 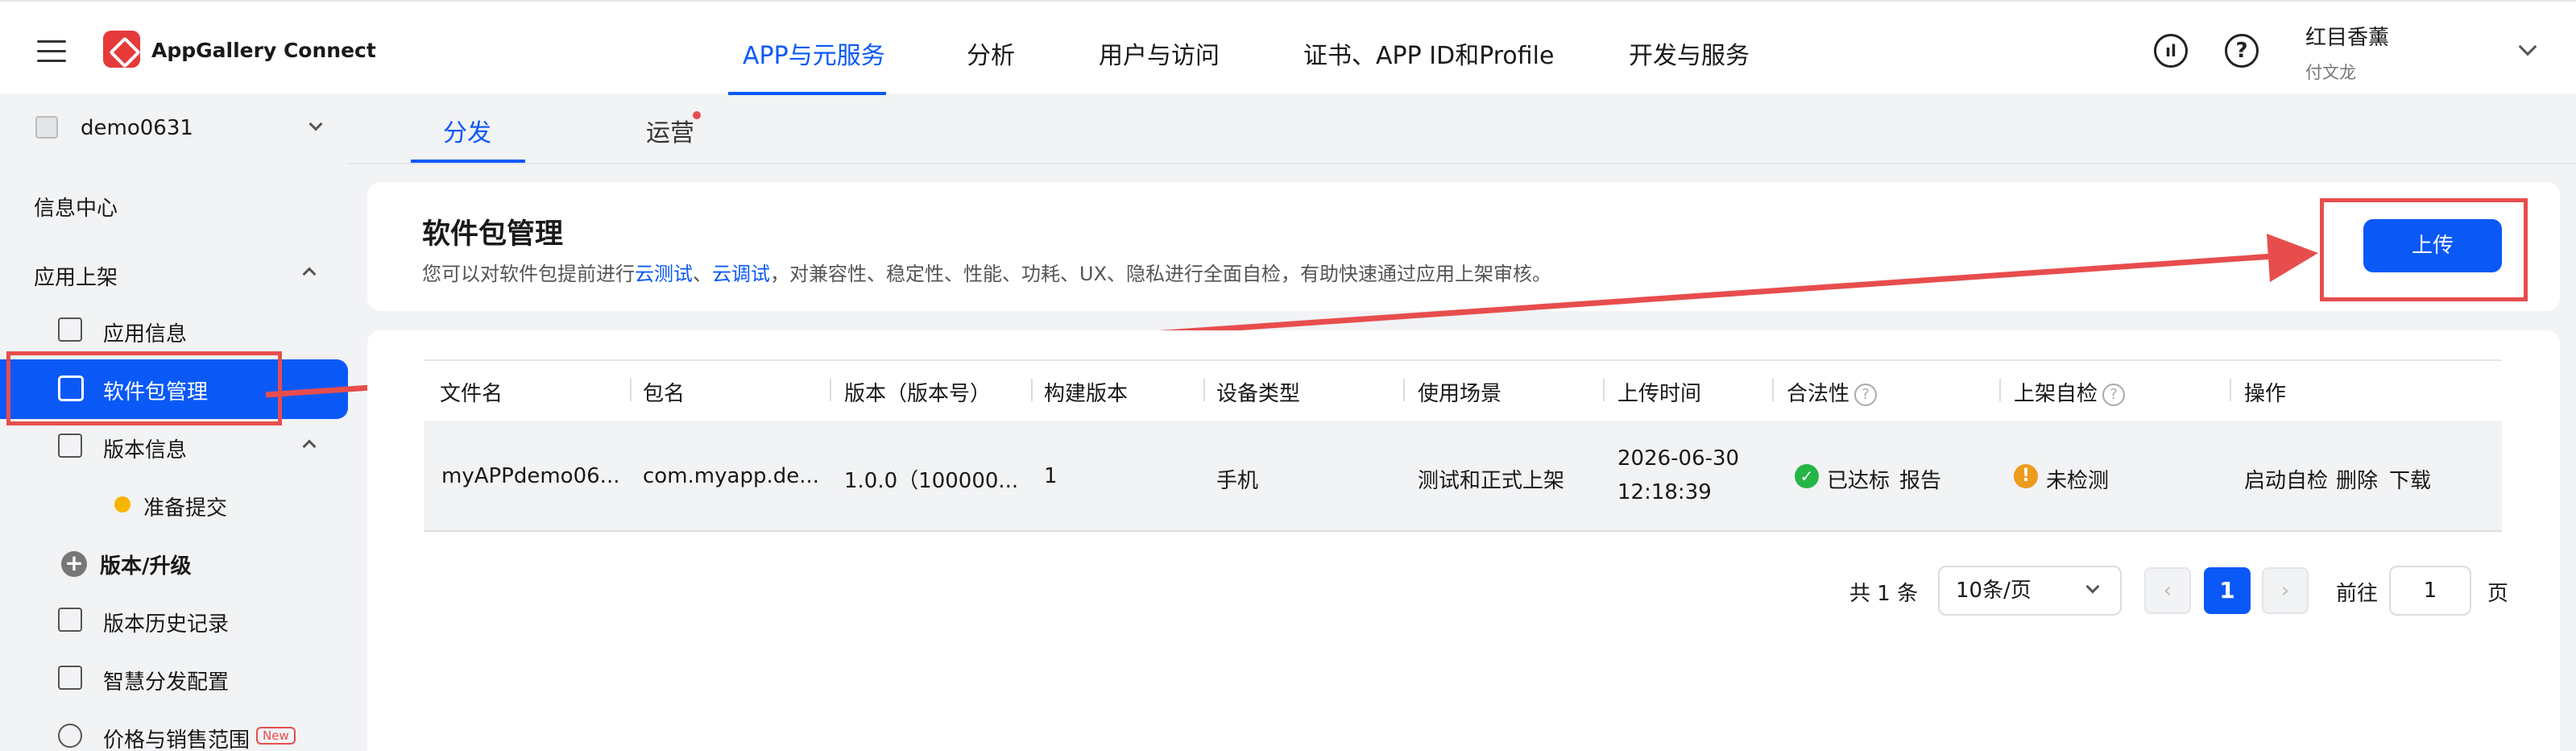 I want to click on col-header-scene: 使用场景, so click(x=1460, y=394).